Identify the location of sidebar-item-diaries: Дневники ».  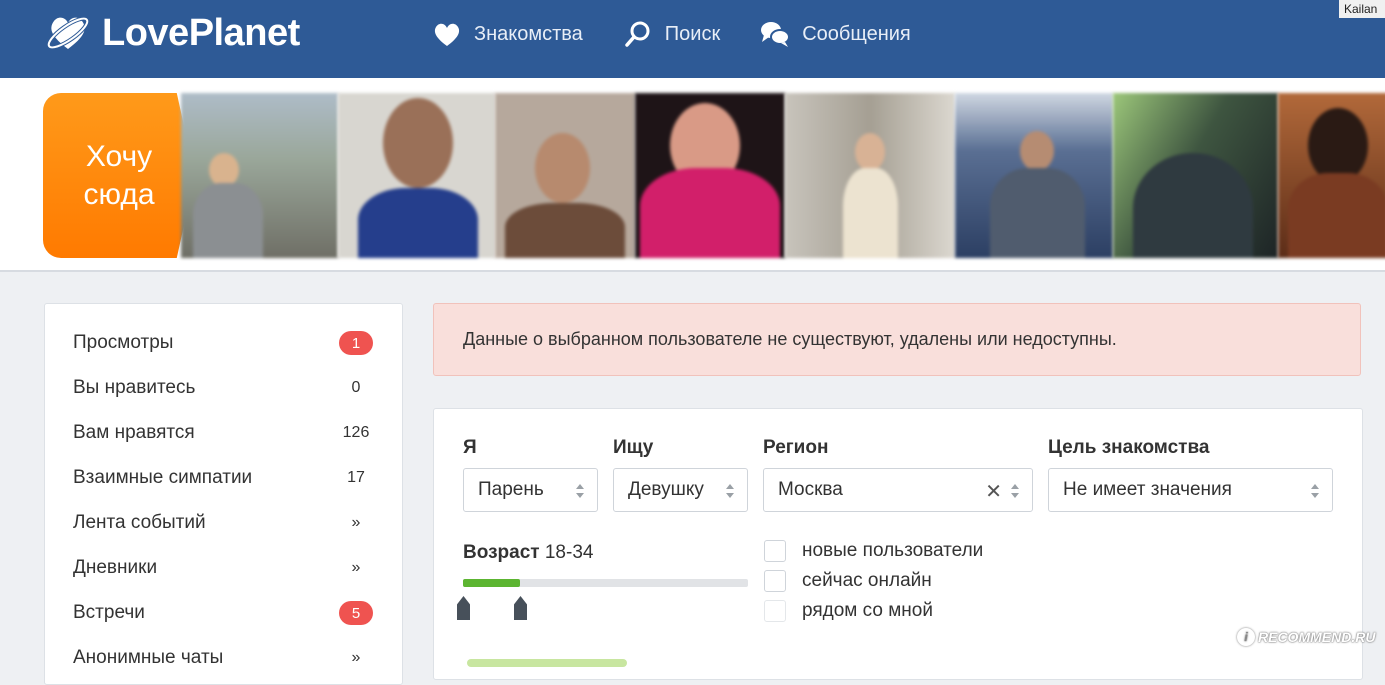
(223, 568).